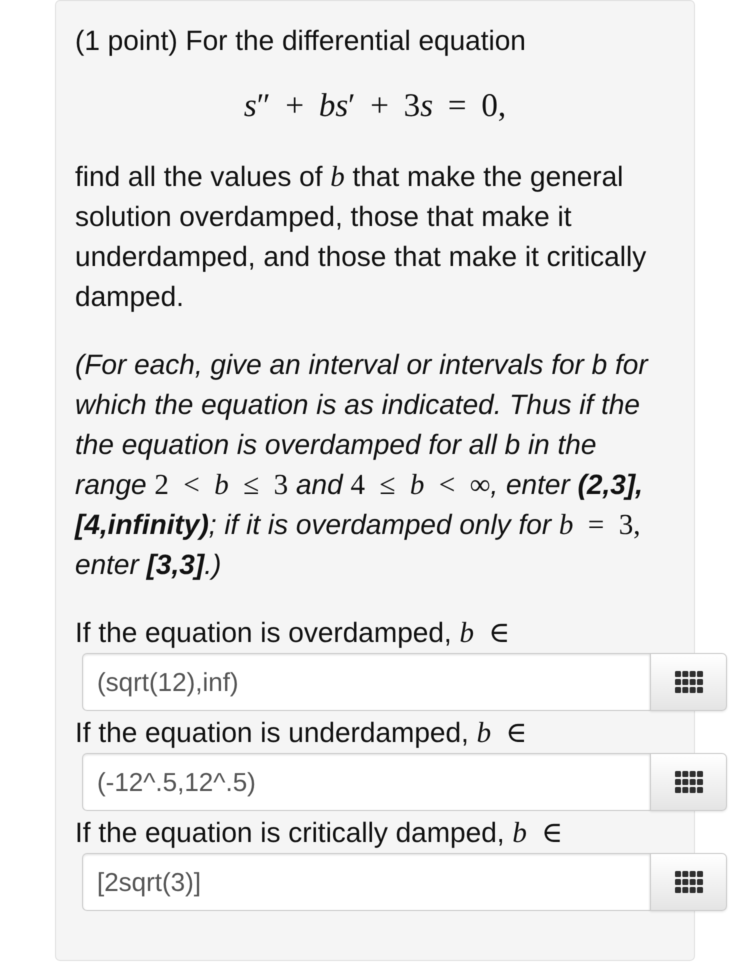 Image resolution: width=750 pixels, height=976 pixels. I want to click on answer-field: [2sqrt(3)], so click(366, 882).